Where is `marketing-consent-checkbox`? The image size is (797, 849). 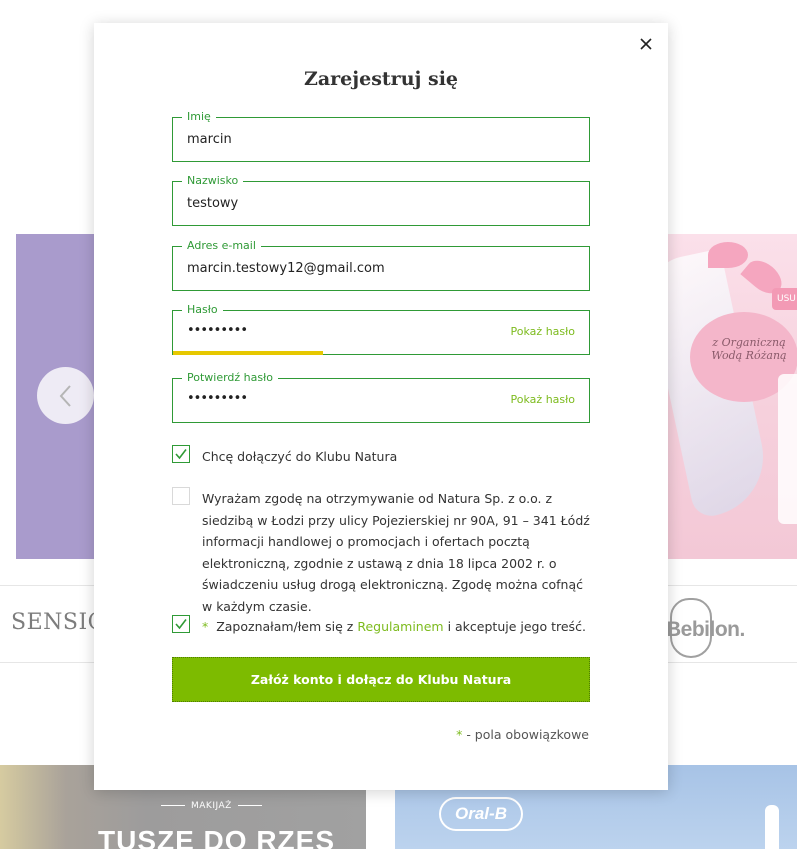 marketing-consent-checkbox is located at coordinates (181, 496).